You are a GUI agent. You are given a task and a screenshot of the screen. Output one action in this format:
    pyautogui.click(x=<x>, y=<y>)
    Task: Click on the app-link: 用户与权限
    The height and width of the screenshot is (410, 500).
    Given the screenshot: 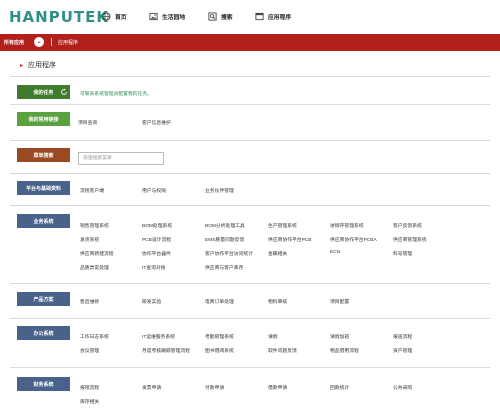 What is the action you would take?
    pyautogui.click(x=154, y=190)
    